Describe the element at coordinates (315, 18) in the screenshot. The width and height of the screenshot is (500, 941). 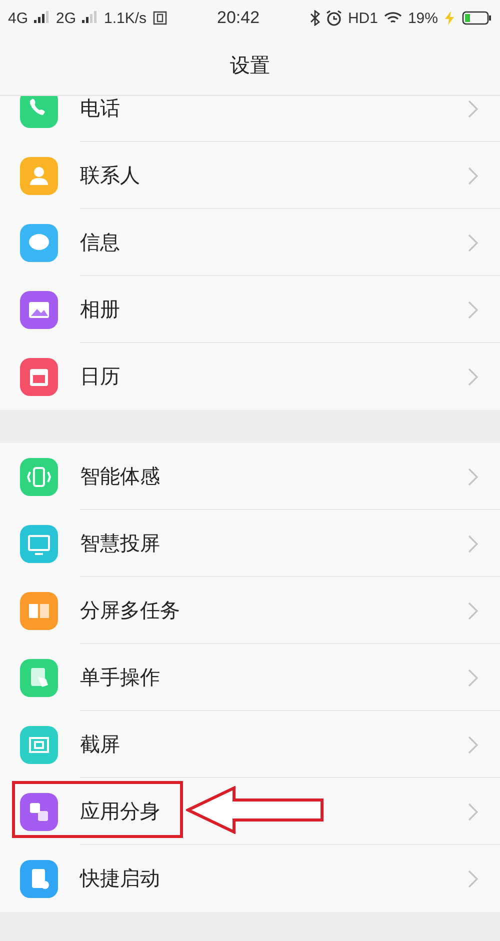
I see `bluetooth-icon` at that location.